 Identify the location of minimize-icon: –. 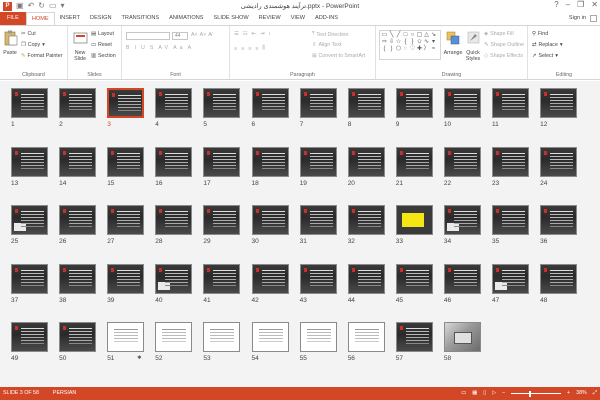
(568, 4).